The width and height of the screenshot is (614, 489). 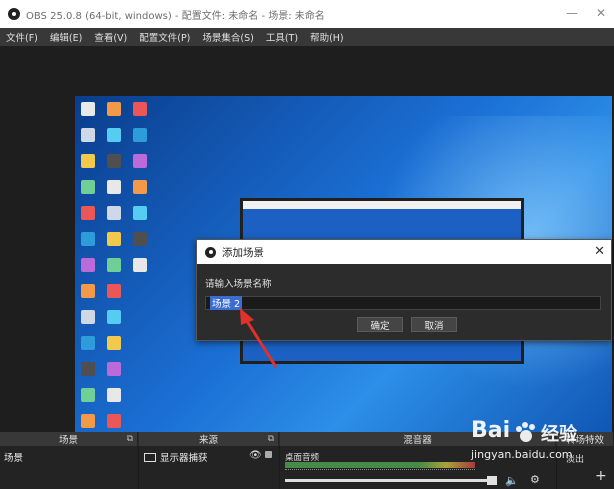 I want to click on menu-tools: 工具(T), so click(x=282, y=37).